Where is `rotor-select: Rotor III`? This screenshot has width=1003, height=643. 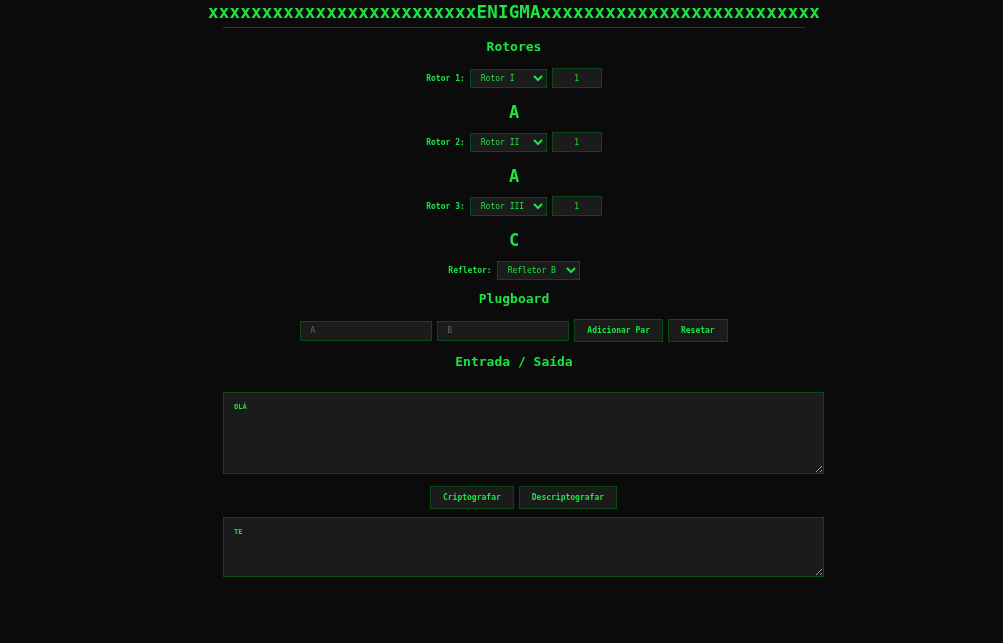
rotor-select: Rotor III is located at coordinates (508, 206).